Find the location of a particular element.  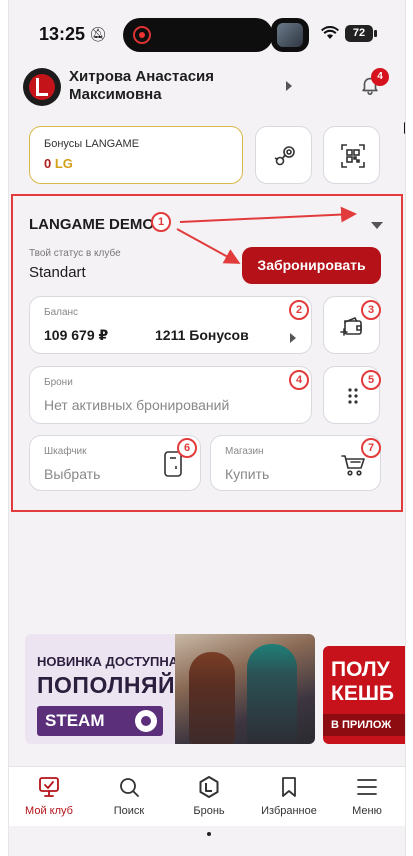

island-app-icon is located at coordinates (290, 35).